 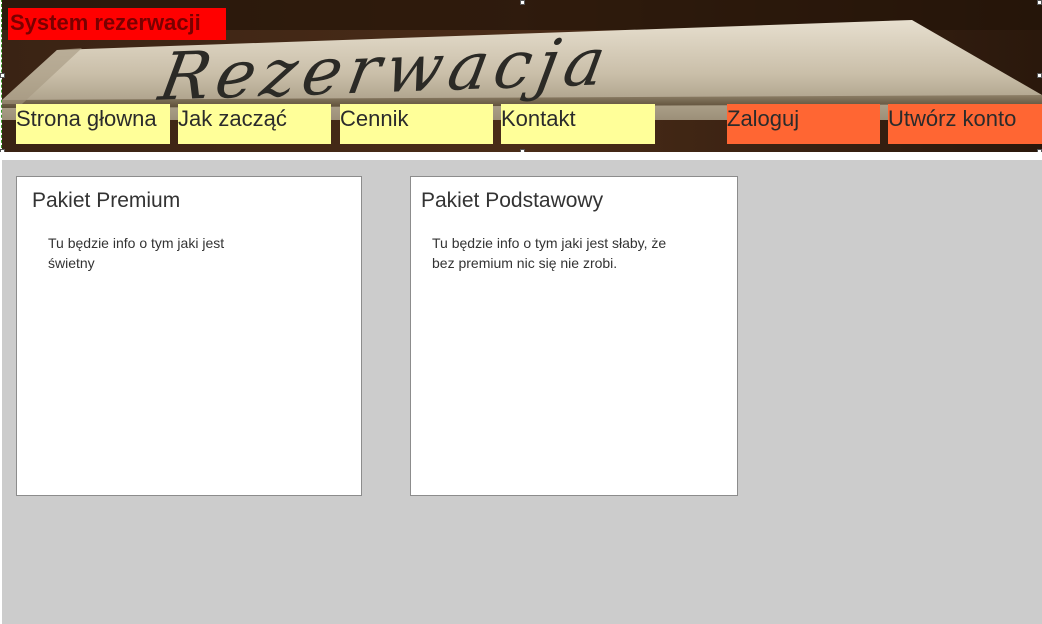 What do you see at coordinates (512, 200) in the screenshot?
I see `package-title: Pakiet Podstawowy` at bounding box center [512, 200].